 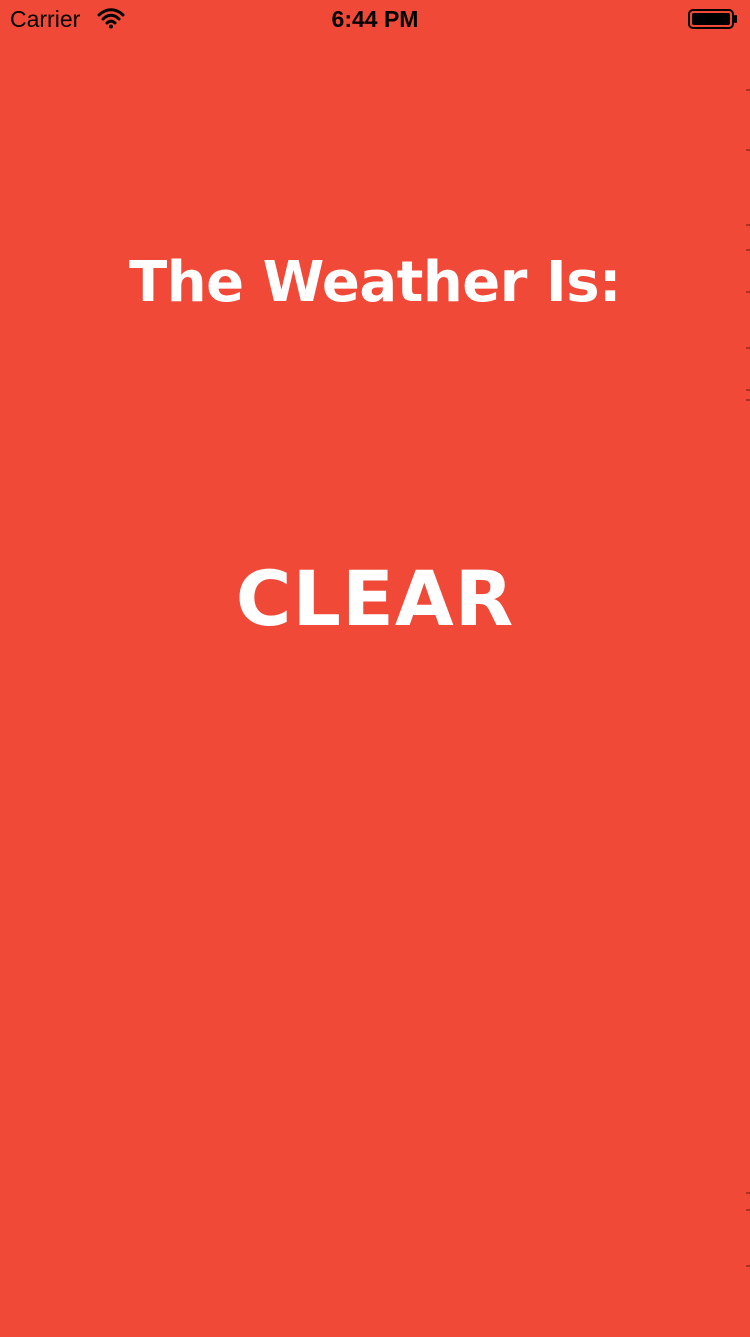 I want to click on status-time: 6:44 PM, so click(x=375, y=19).